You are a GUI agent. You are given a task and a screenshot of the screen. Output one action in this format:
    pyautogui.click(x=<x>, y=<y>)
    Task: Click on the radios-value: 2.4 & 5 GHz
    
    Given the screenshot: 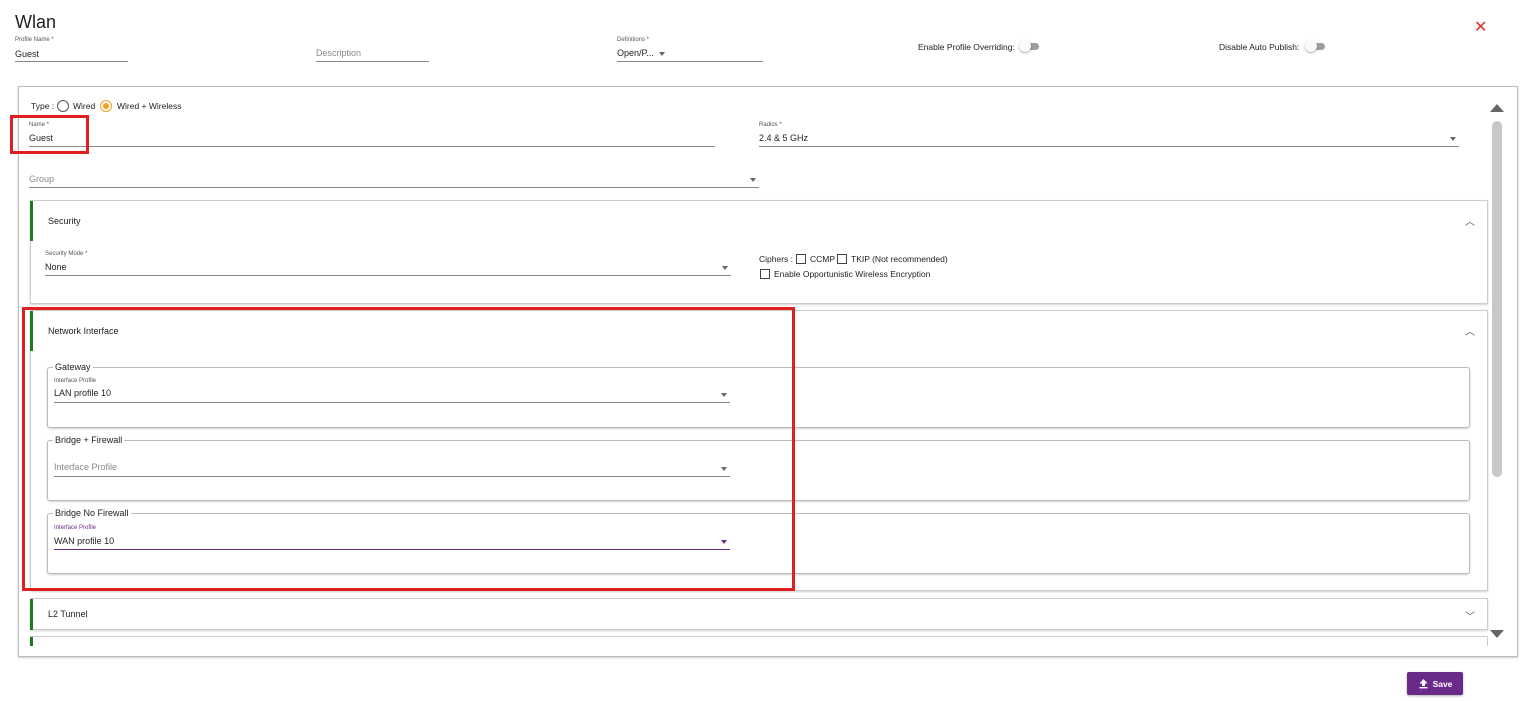 What is the action you would take?
    pyautogui.click(x=784, y=138)
    